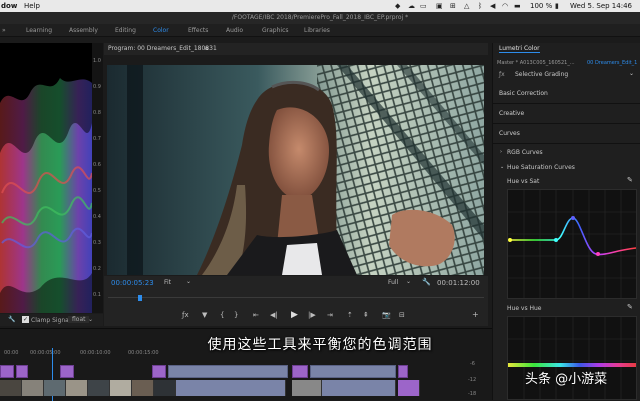  I want to click on tab-audio: Audio, so click(234, 30).